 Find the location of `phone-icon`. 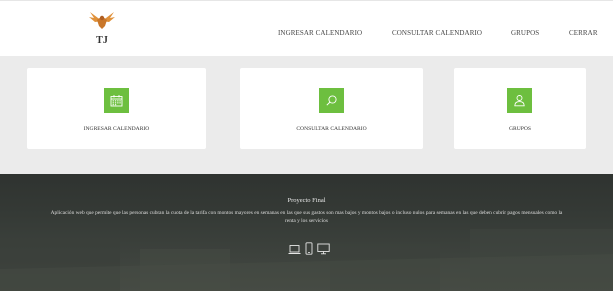

phone-icon is located at coordinates (309, 251).